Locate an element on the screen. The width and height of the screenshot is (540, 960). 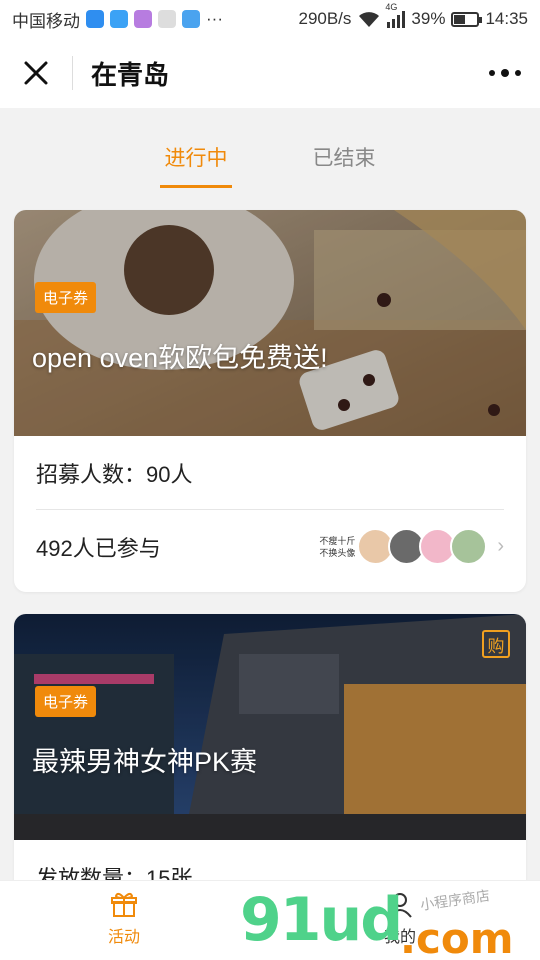
font-icon is located at coordinates (167, 19).